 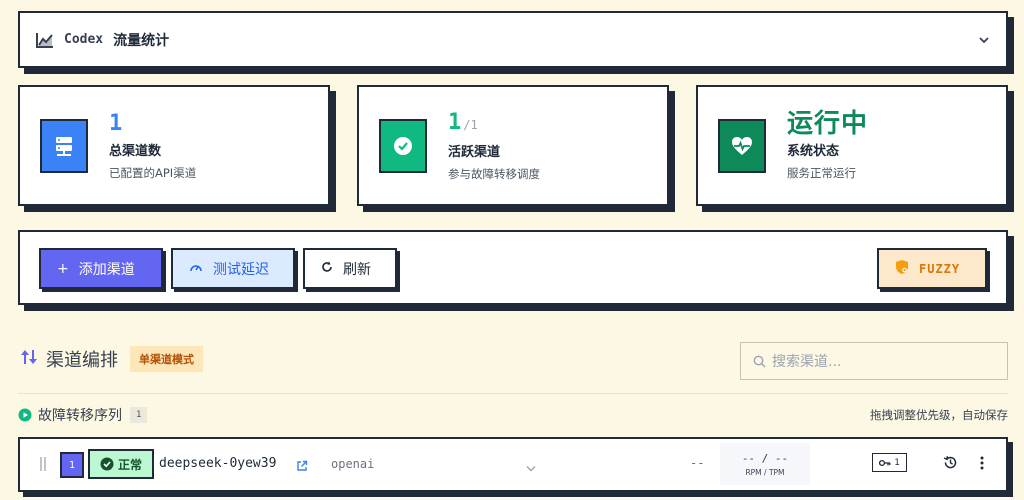 I want to click on plus-icon: +, so click(x=63, y=268).